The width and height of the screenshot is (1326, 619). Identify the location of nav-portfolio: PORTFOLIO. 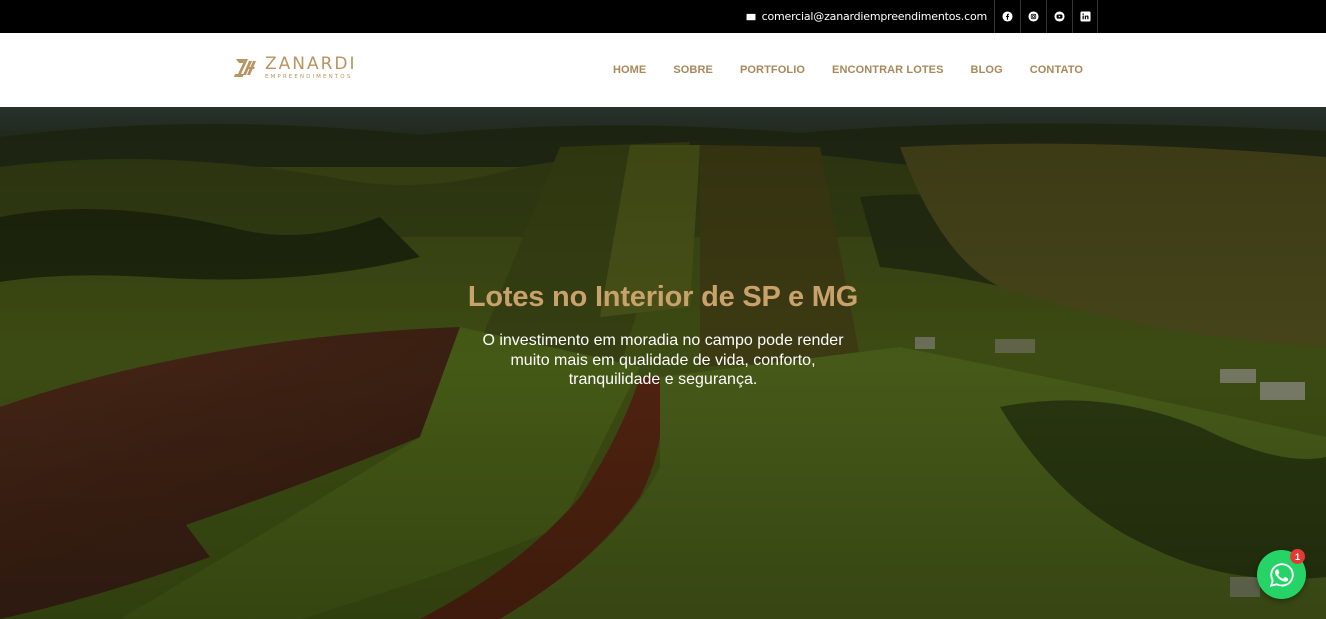
(772, 70).